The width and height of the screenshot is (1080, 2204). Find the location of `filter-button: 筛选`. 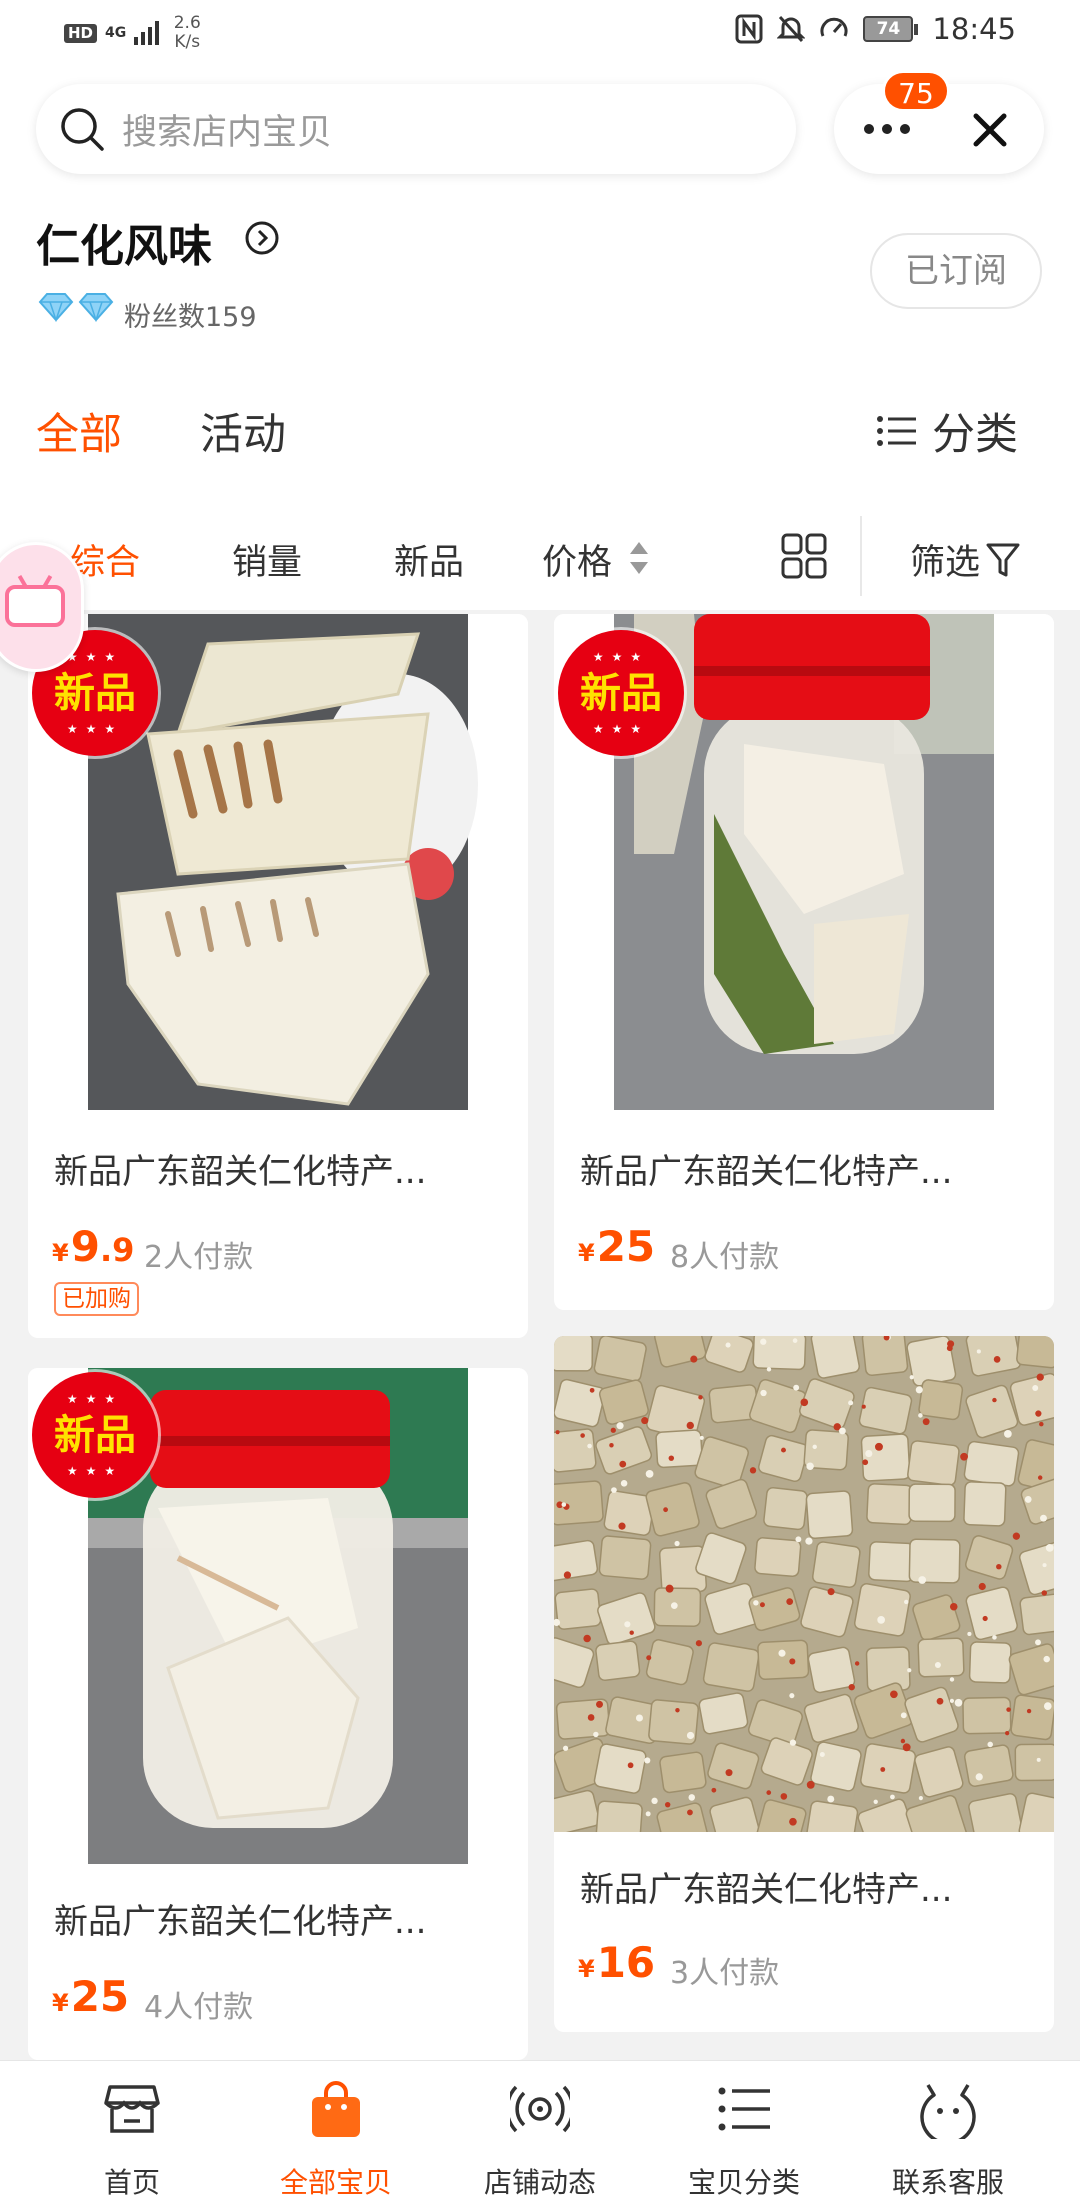

filter-button: 筛选 is located at coordinates (965, 559).